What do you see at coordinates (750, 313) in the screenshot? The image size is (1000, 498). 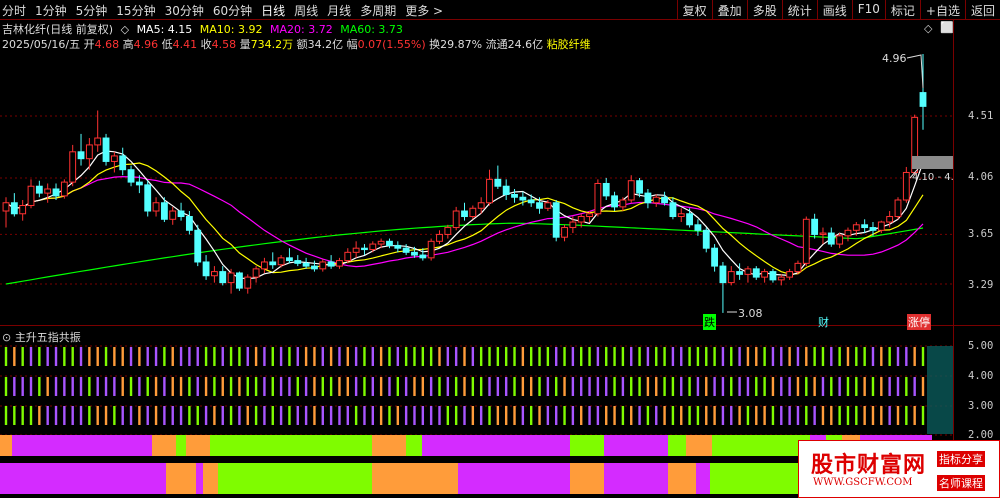 I see `low-annotation: 3.08` at bounding box center [750, 313].